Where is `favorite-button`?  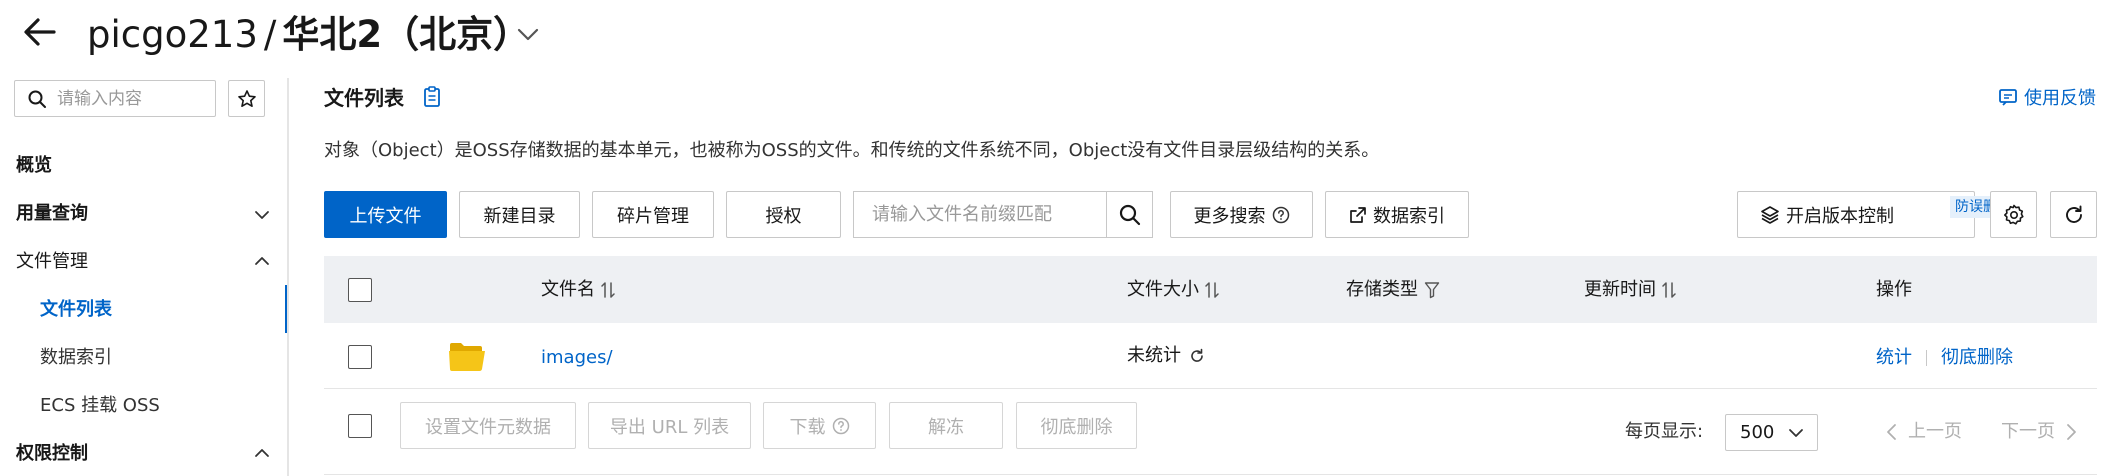
favorite-button is located at coordinates (246, 98).